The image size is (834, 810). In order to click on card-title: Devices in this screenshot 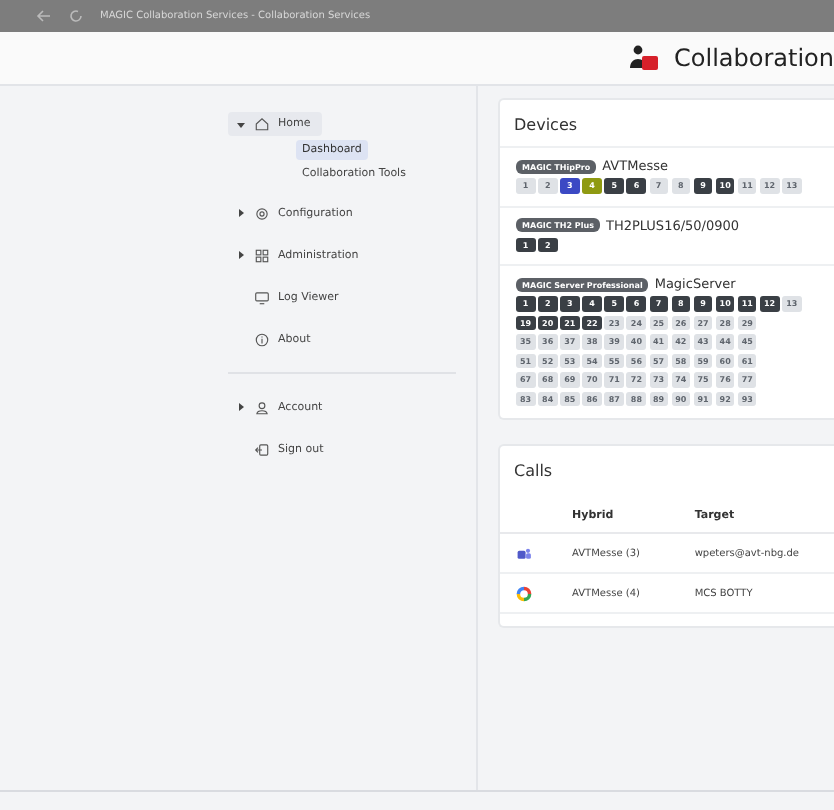, I will do `click(546, 126)`.